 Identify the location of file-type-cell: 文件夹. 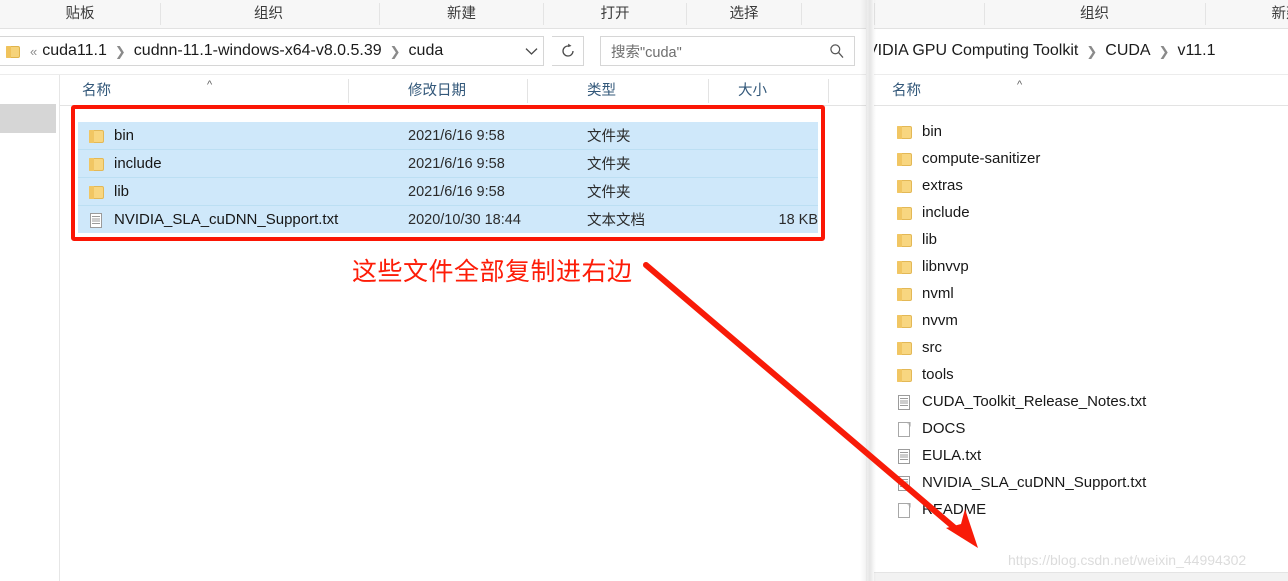
(609, 193).